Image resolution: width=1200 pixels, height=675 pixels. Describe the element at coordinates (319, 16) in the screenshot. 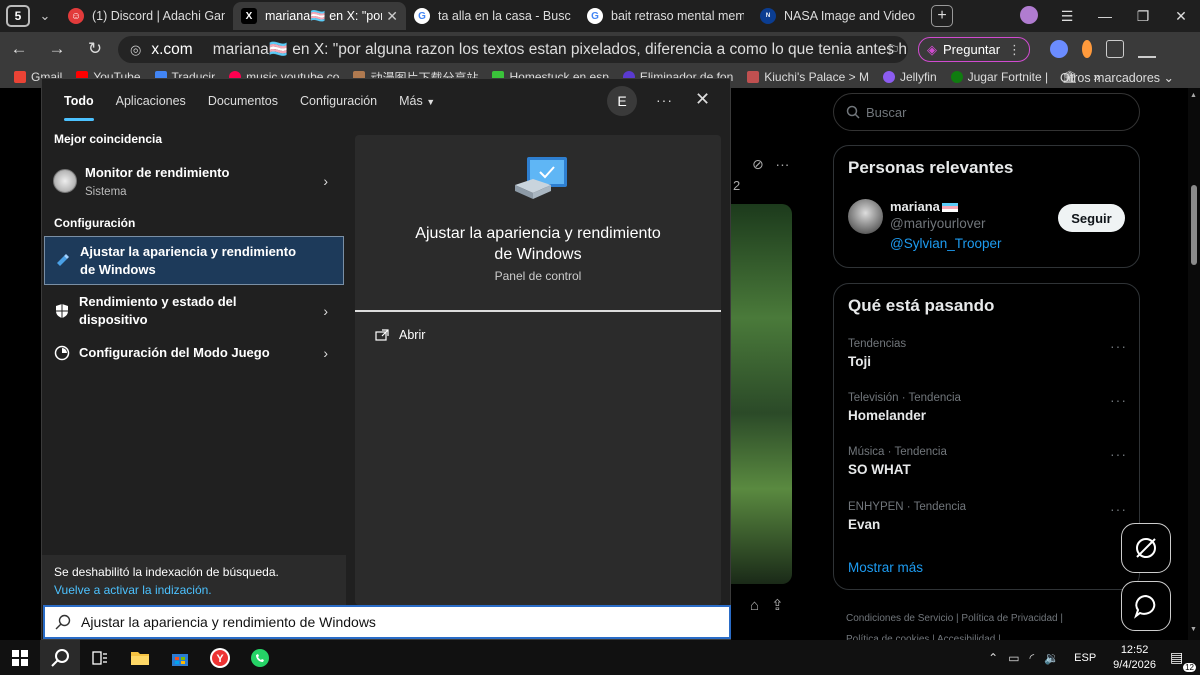

I see `tab-x-post: X mariana🏳️‍⚧️ en X: "por ✕` at that location.